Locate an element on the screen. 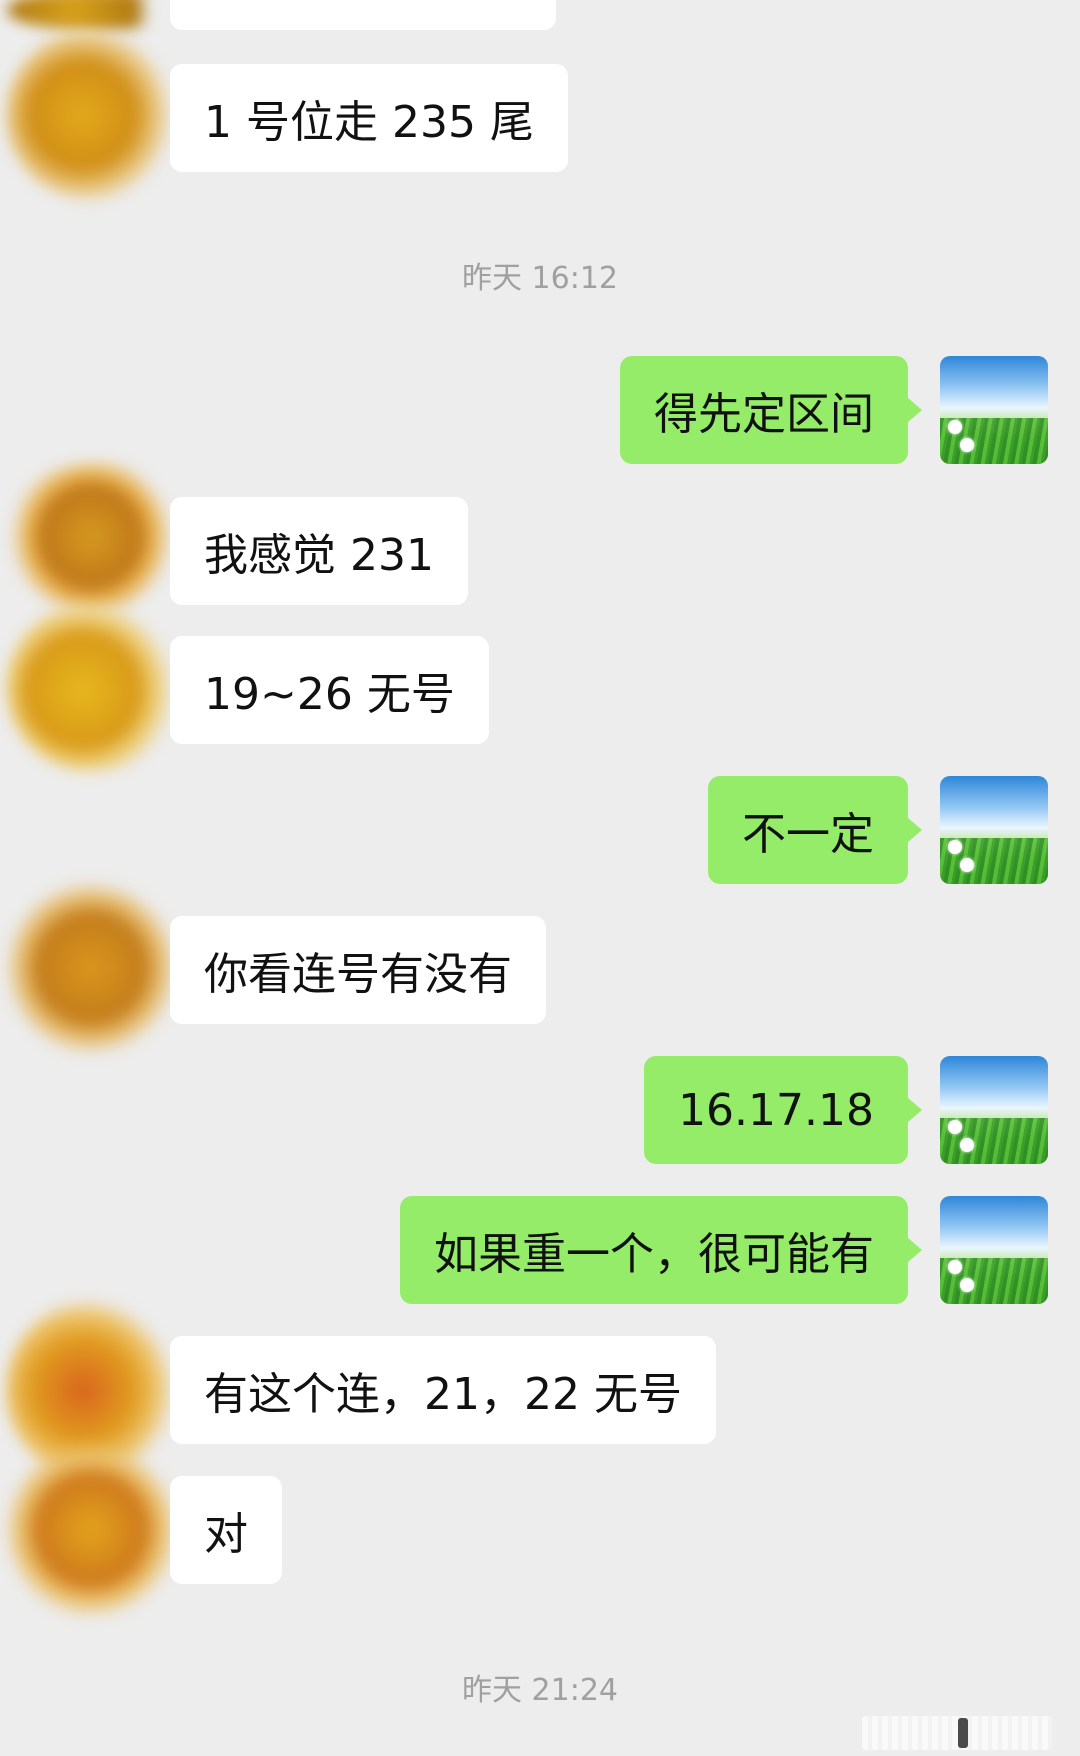 The height and width of the screenshot is (1756, 1080). incoming-message: 我感觉 231 is located at coordinates (319, 551).